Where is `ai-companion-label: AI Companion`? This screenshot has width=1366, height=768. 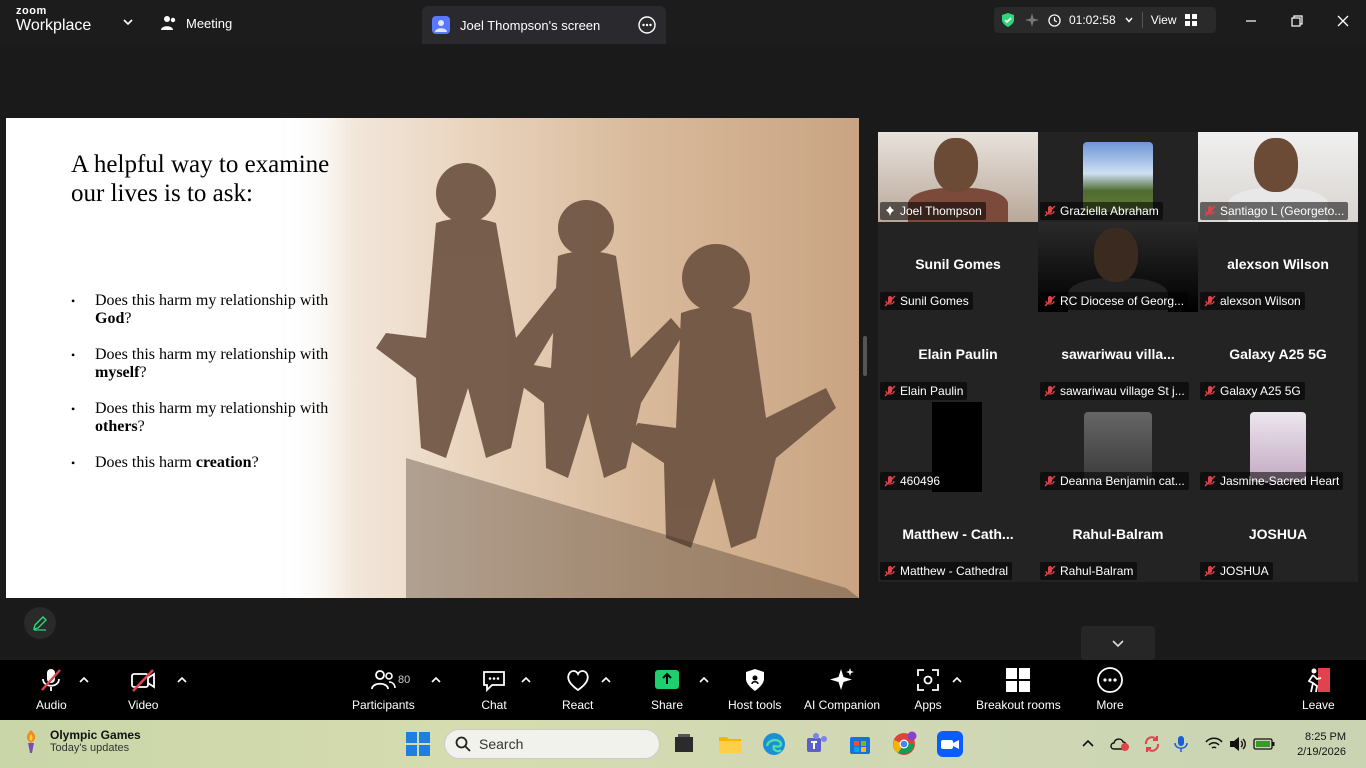
ai-companion-label: AI Companion is located at coordinates (842, 705).